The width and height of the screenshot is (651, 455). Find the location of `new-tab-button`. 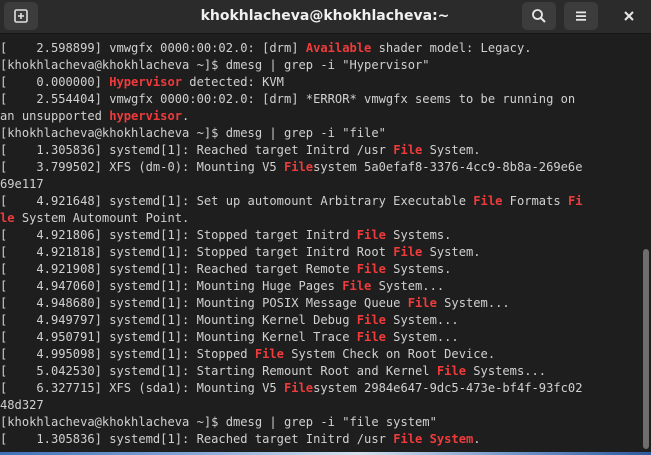

new-tab-button is located at coordinates (21, 16).